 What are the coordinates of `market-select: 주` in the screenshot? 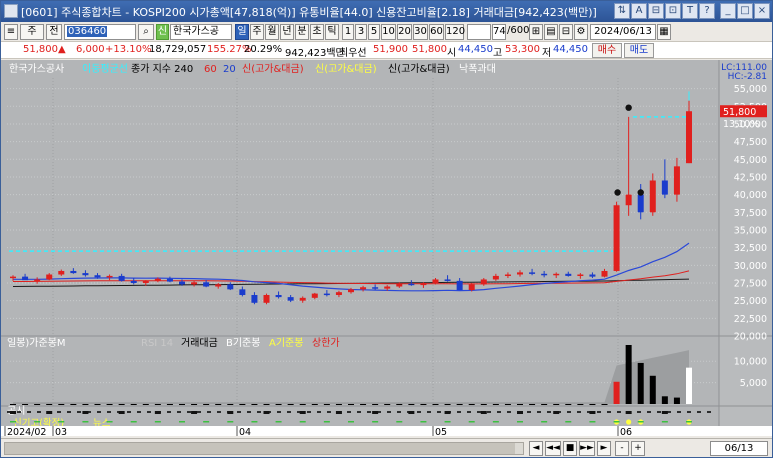 It's located at (32, 32).